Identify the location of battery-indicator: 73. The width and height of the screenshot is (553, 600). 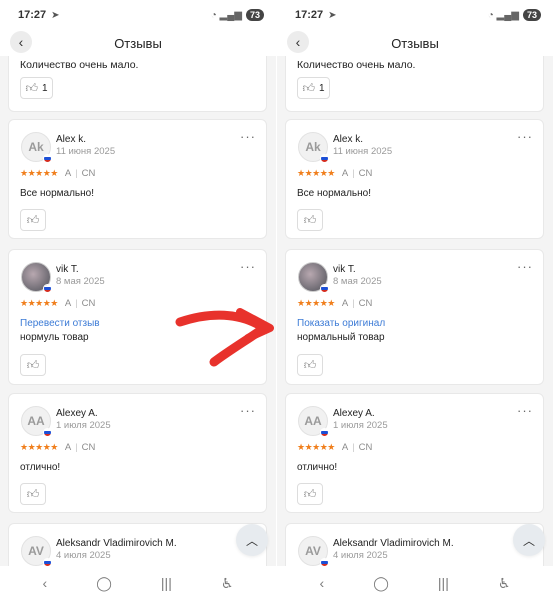
(254, 15).